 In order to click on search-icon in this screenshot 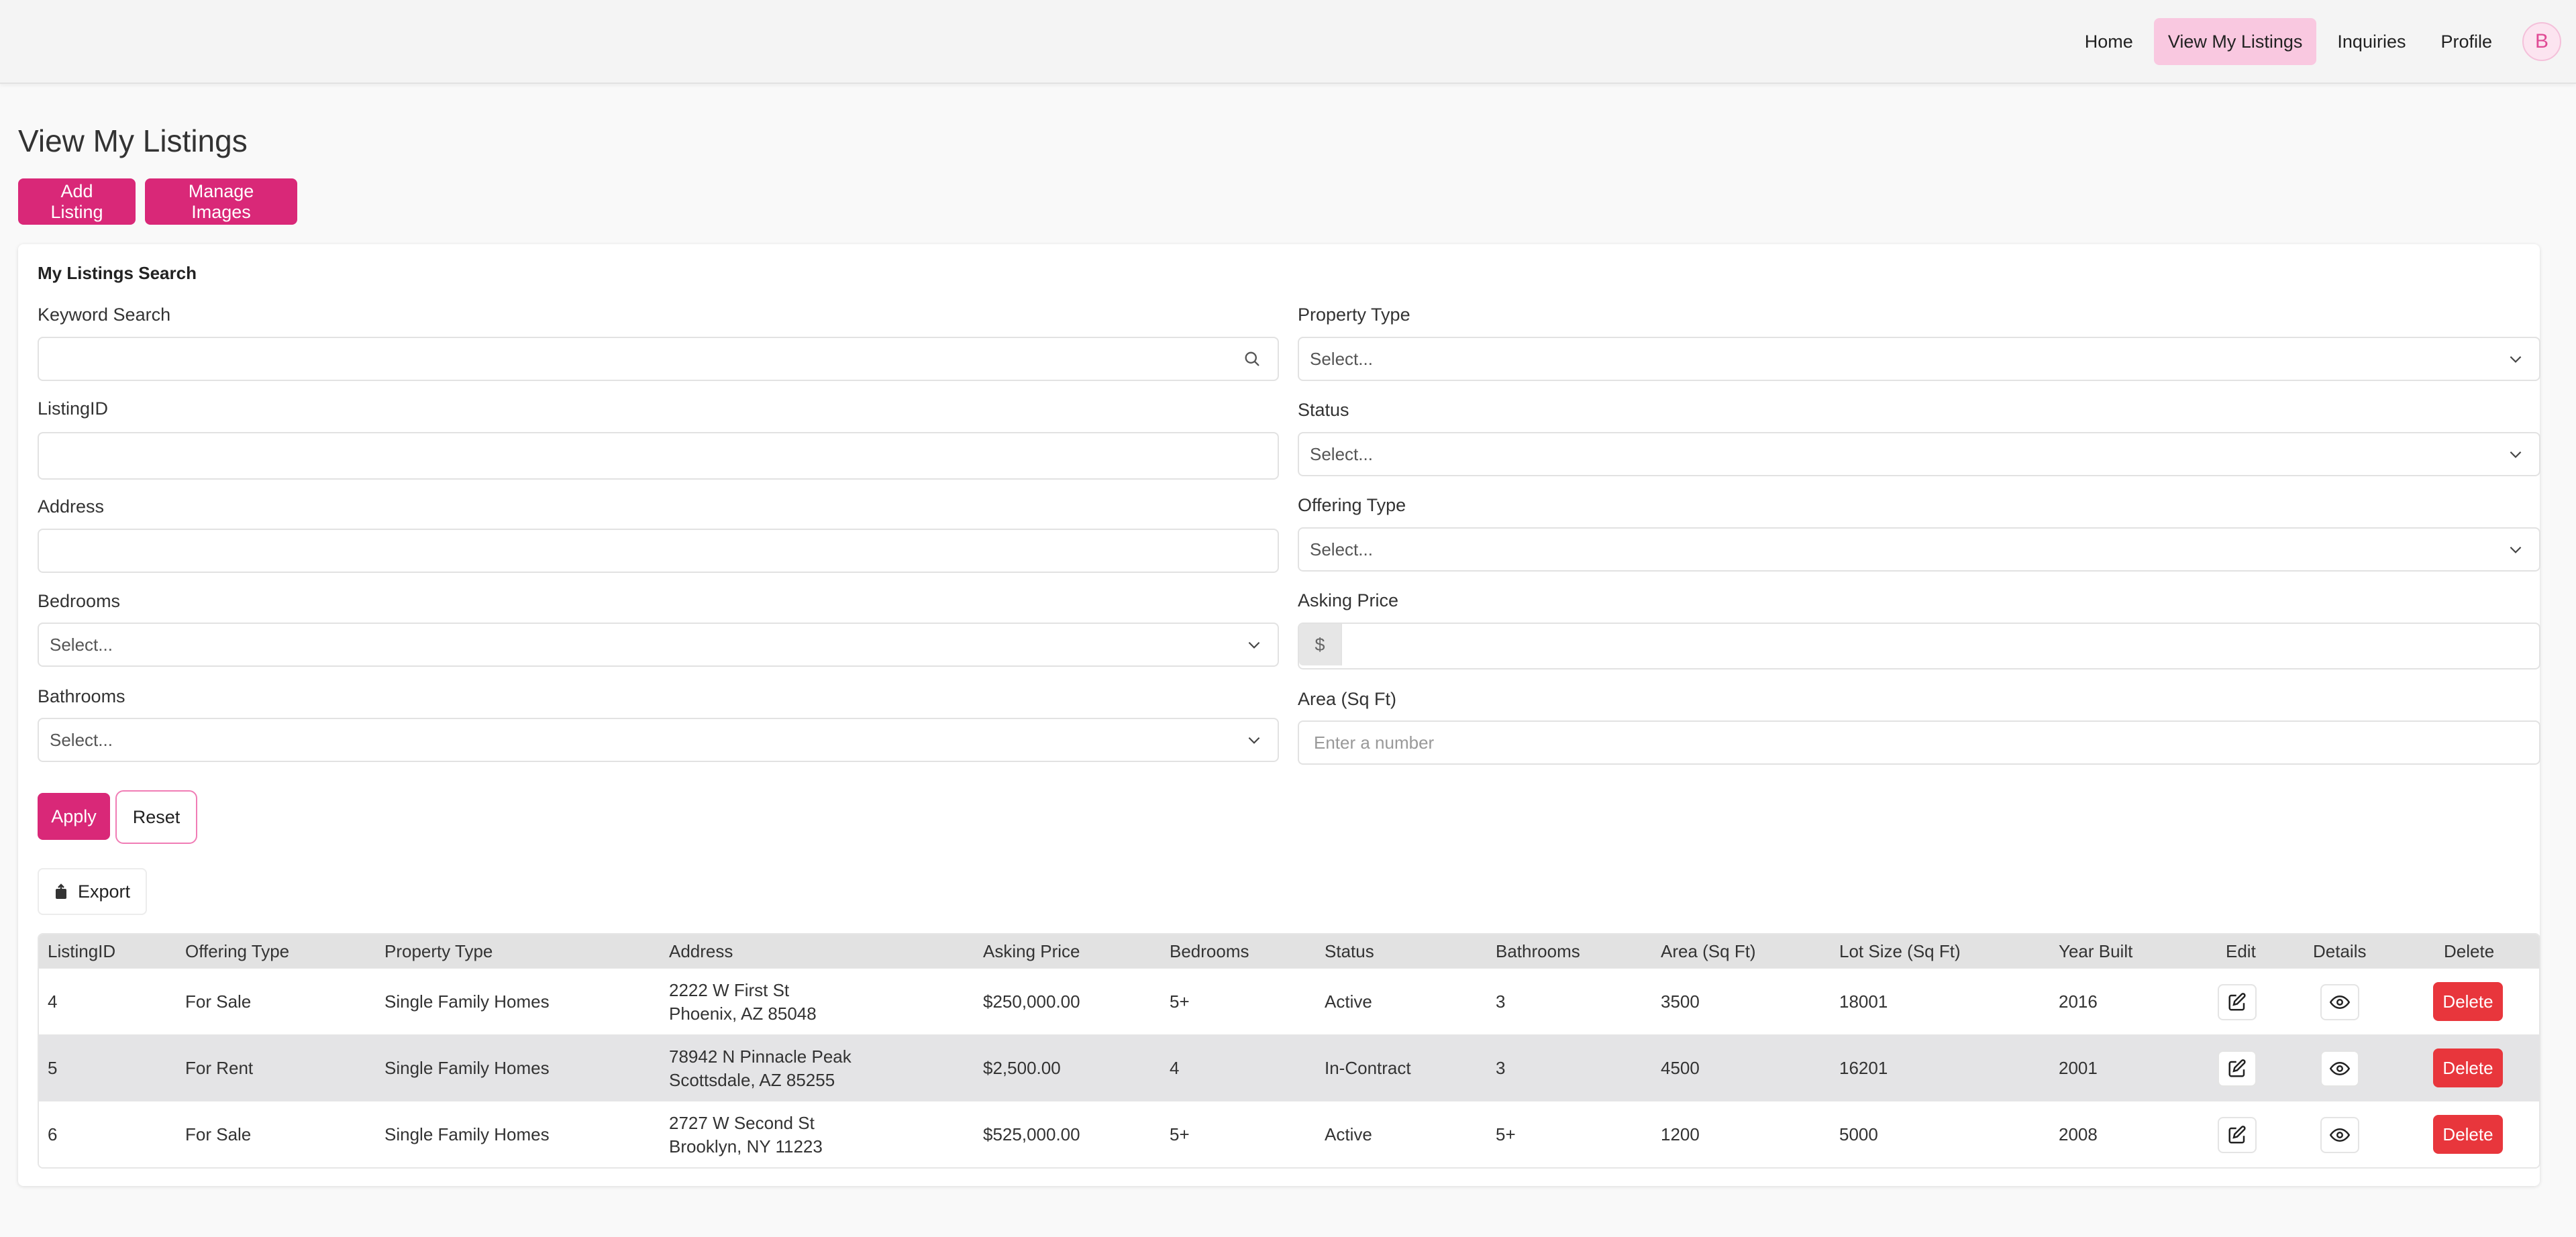, I will do `click(1252, 359)`.